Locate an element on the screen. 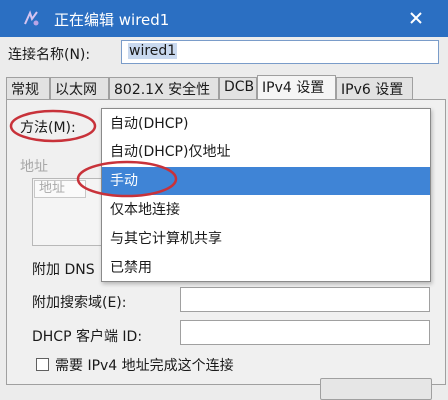 The width and height of the screenshot is (448, 400). search-domains-label: 附加搜索域(E): is located at coordinates (79, 303).